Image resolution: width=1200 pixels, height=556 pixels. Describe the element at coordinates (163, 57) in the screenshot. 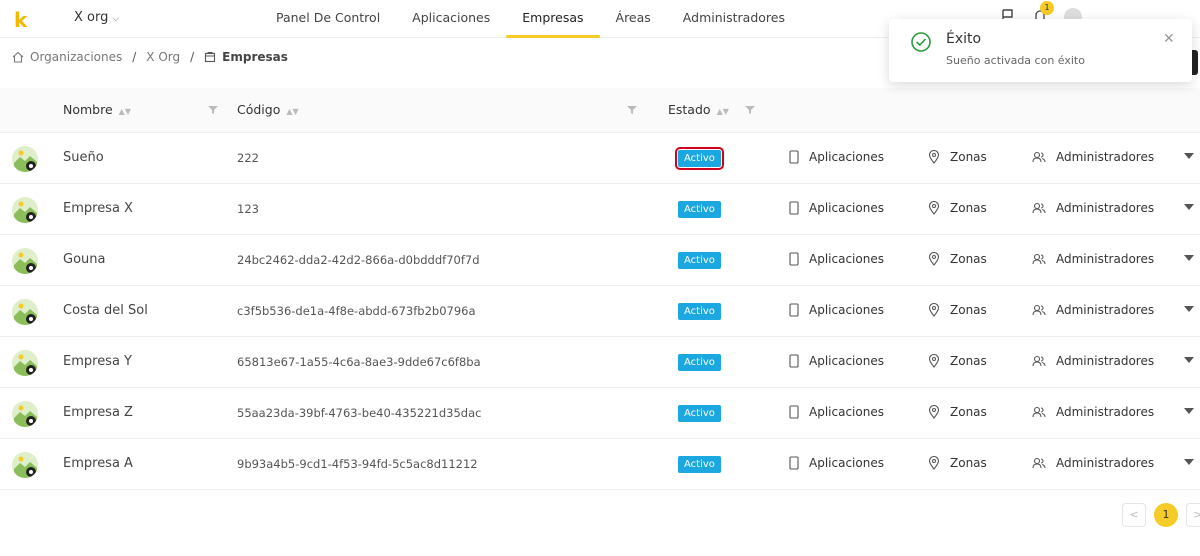

I see `breadcrumb-org: X Org` at that location.